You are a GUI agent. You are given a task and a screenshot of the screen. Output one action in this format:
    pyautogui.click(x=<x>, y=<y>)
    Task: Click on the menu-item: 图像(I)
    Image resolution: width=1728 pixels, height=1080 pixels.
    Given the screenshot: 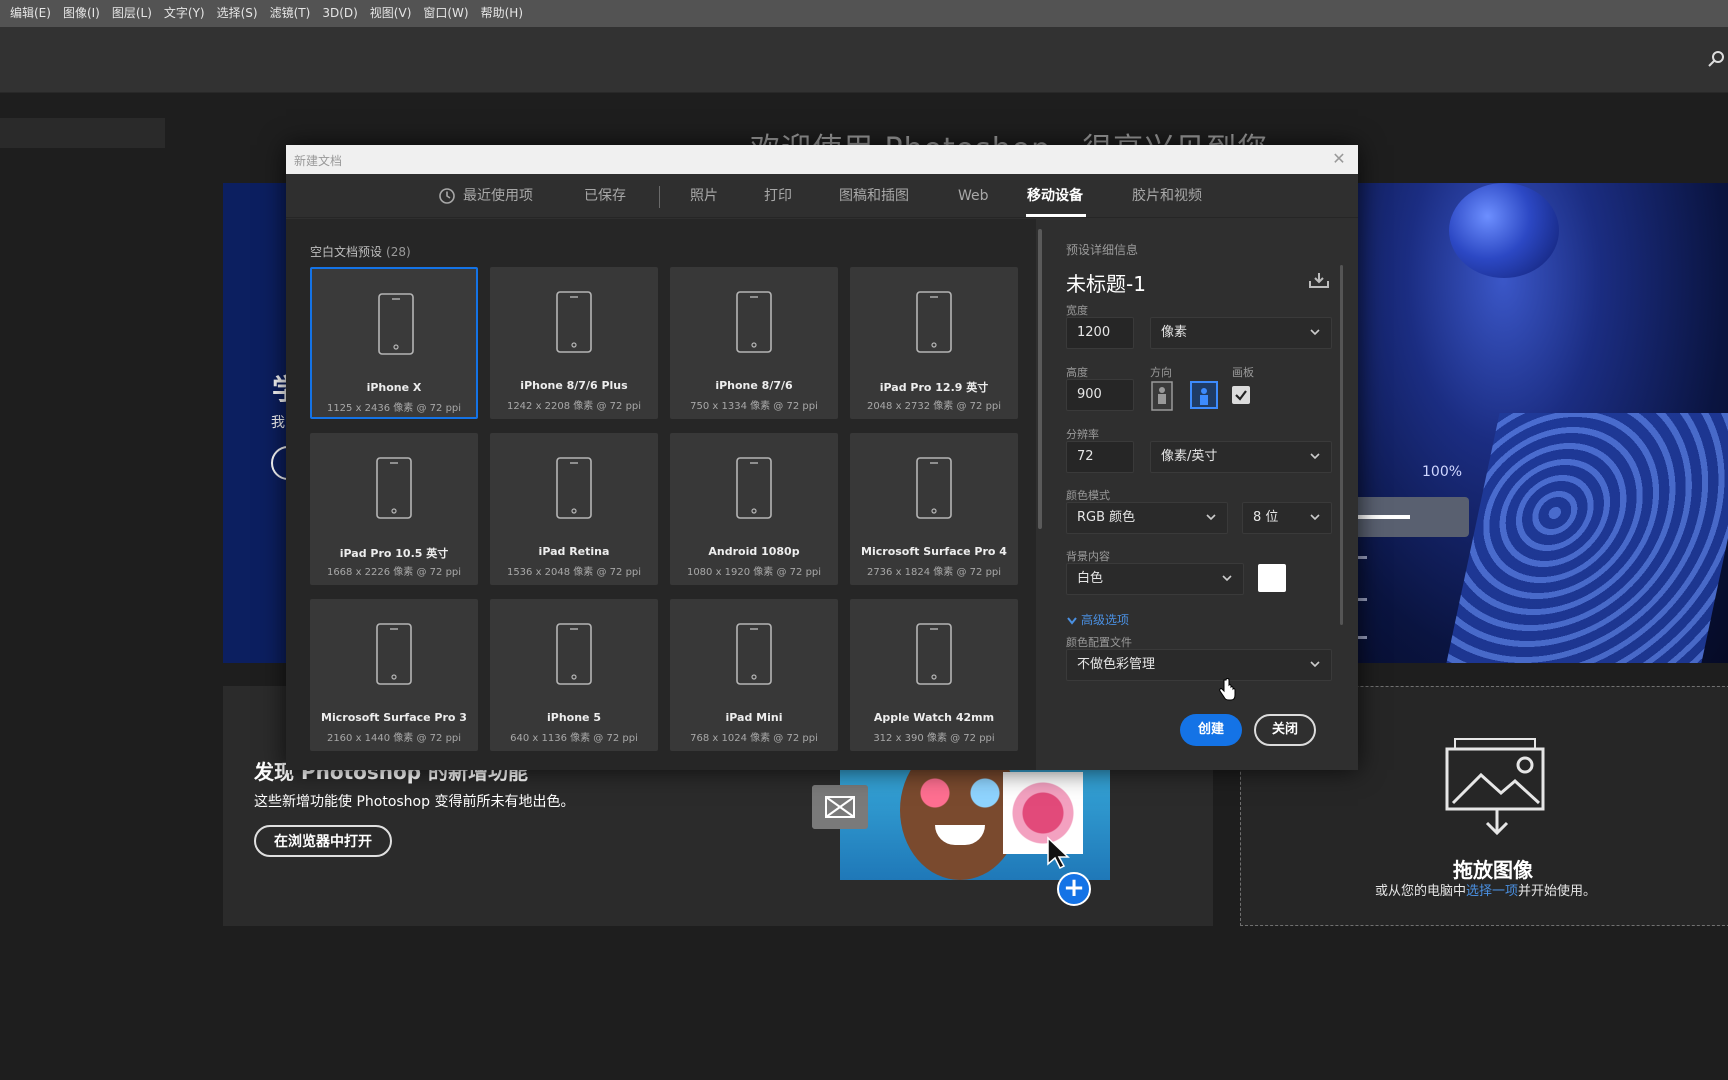 What is the action you would take?
    pyautogui.click(x=81, y=13)
    